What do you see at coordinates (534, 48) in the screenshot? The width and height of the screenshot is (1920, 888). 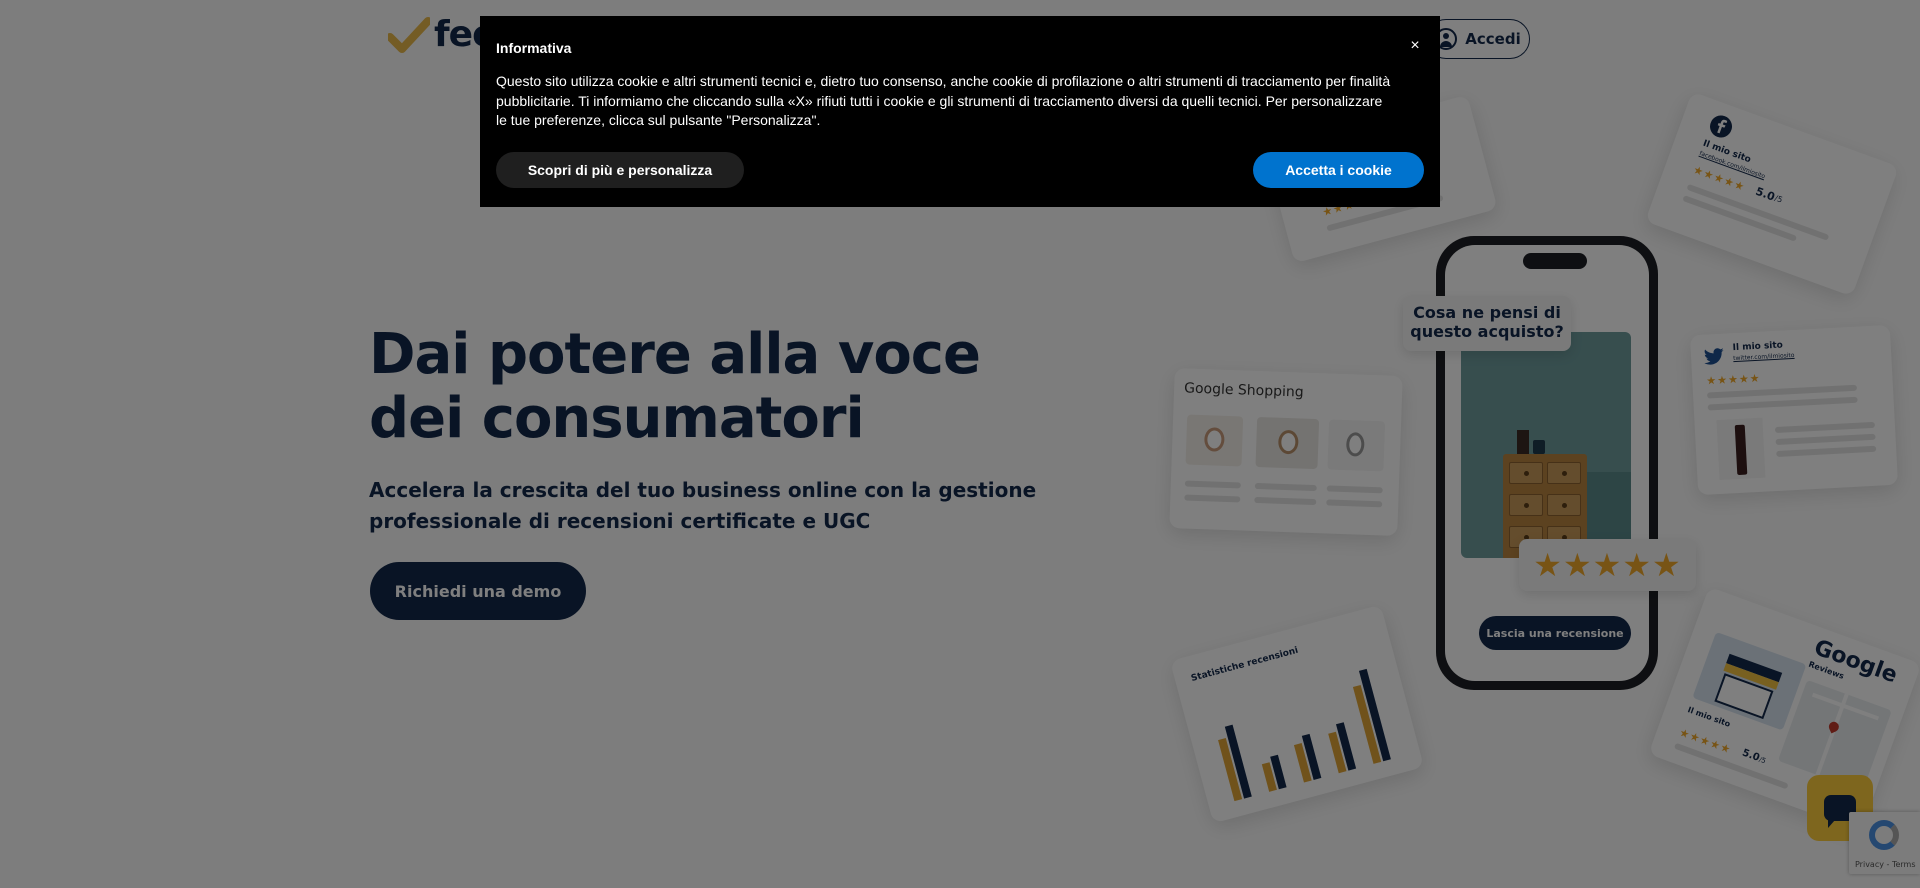 I see `cookie-title: Informativa` at bounding box center [534, 48].